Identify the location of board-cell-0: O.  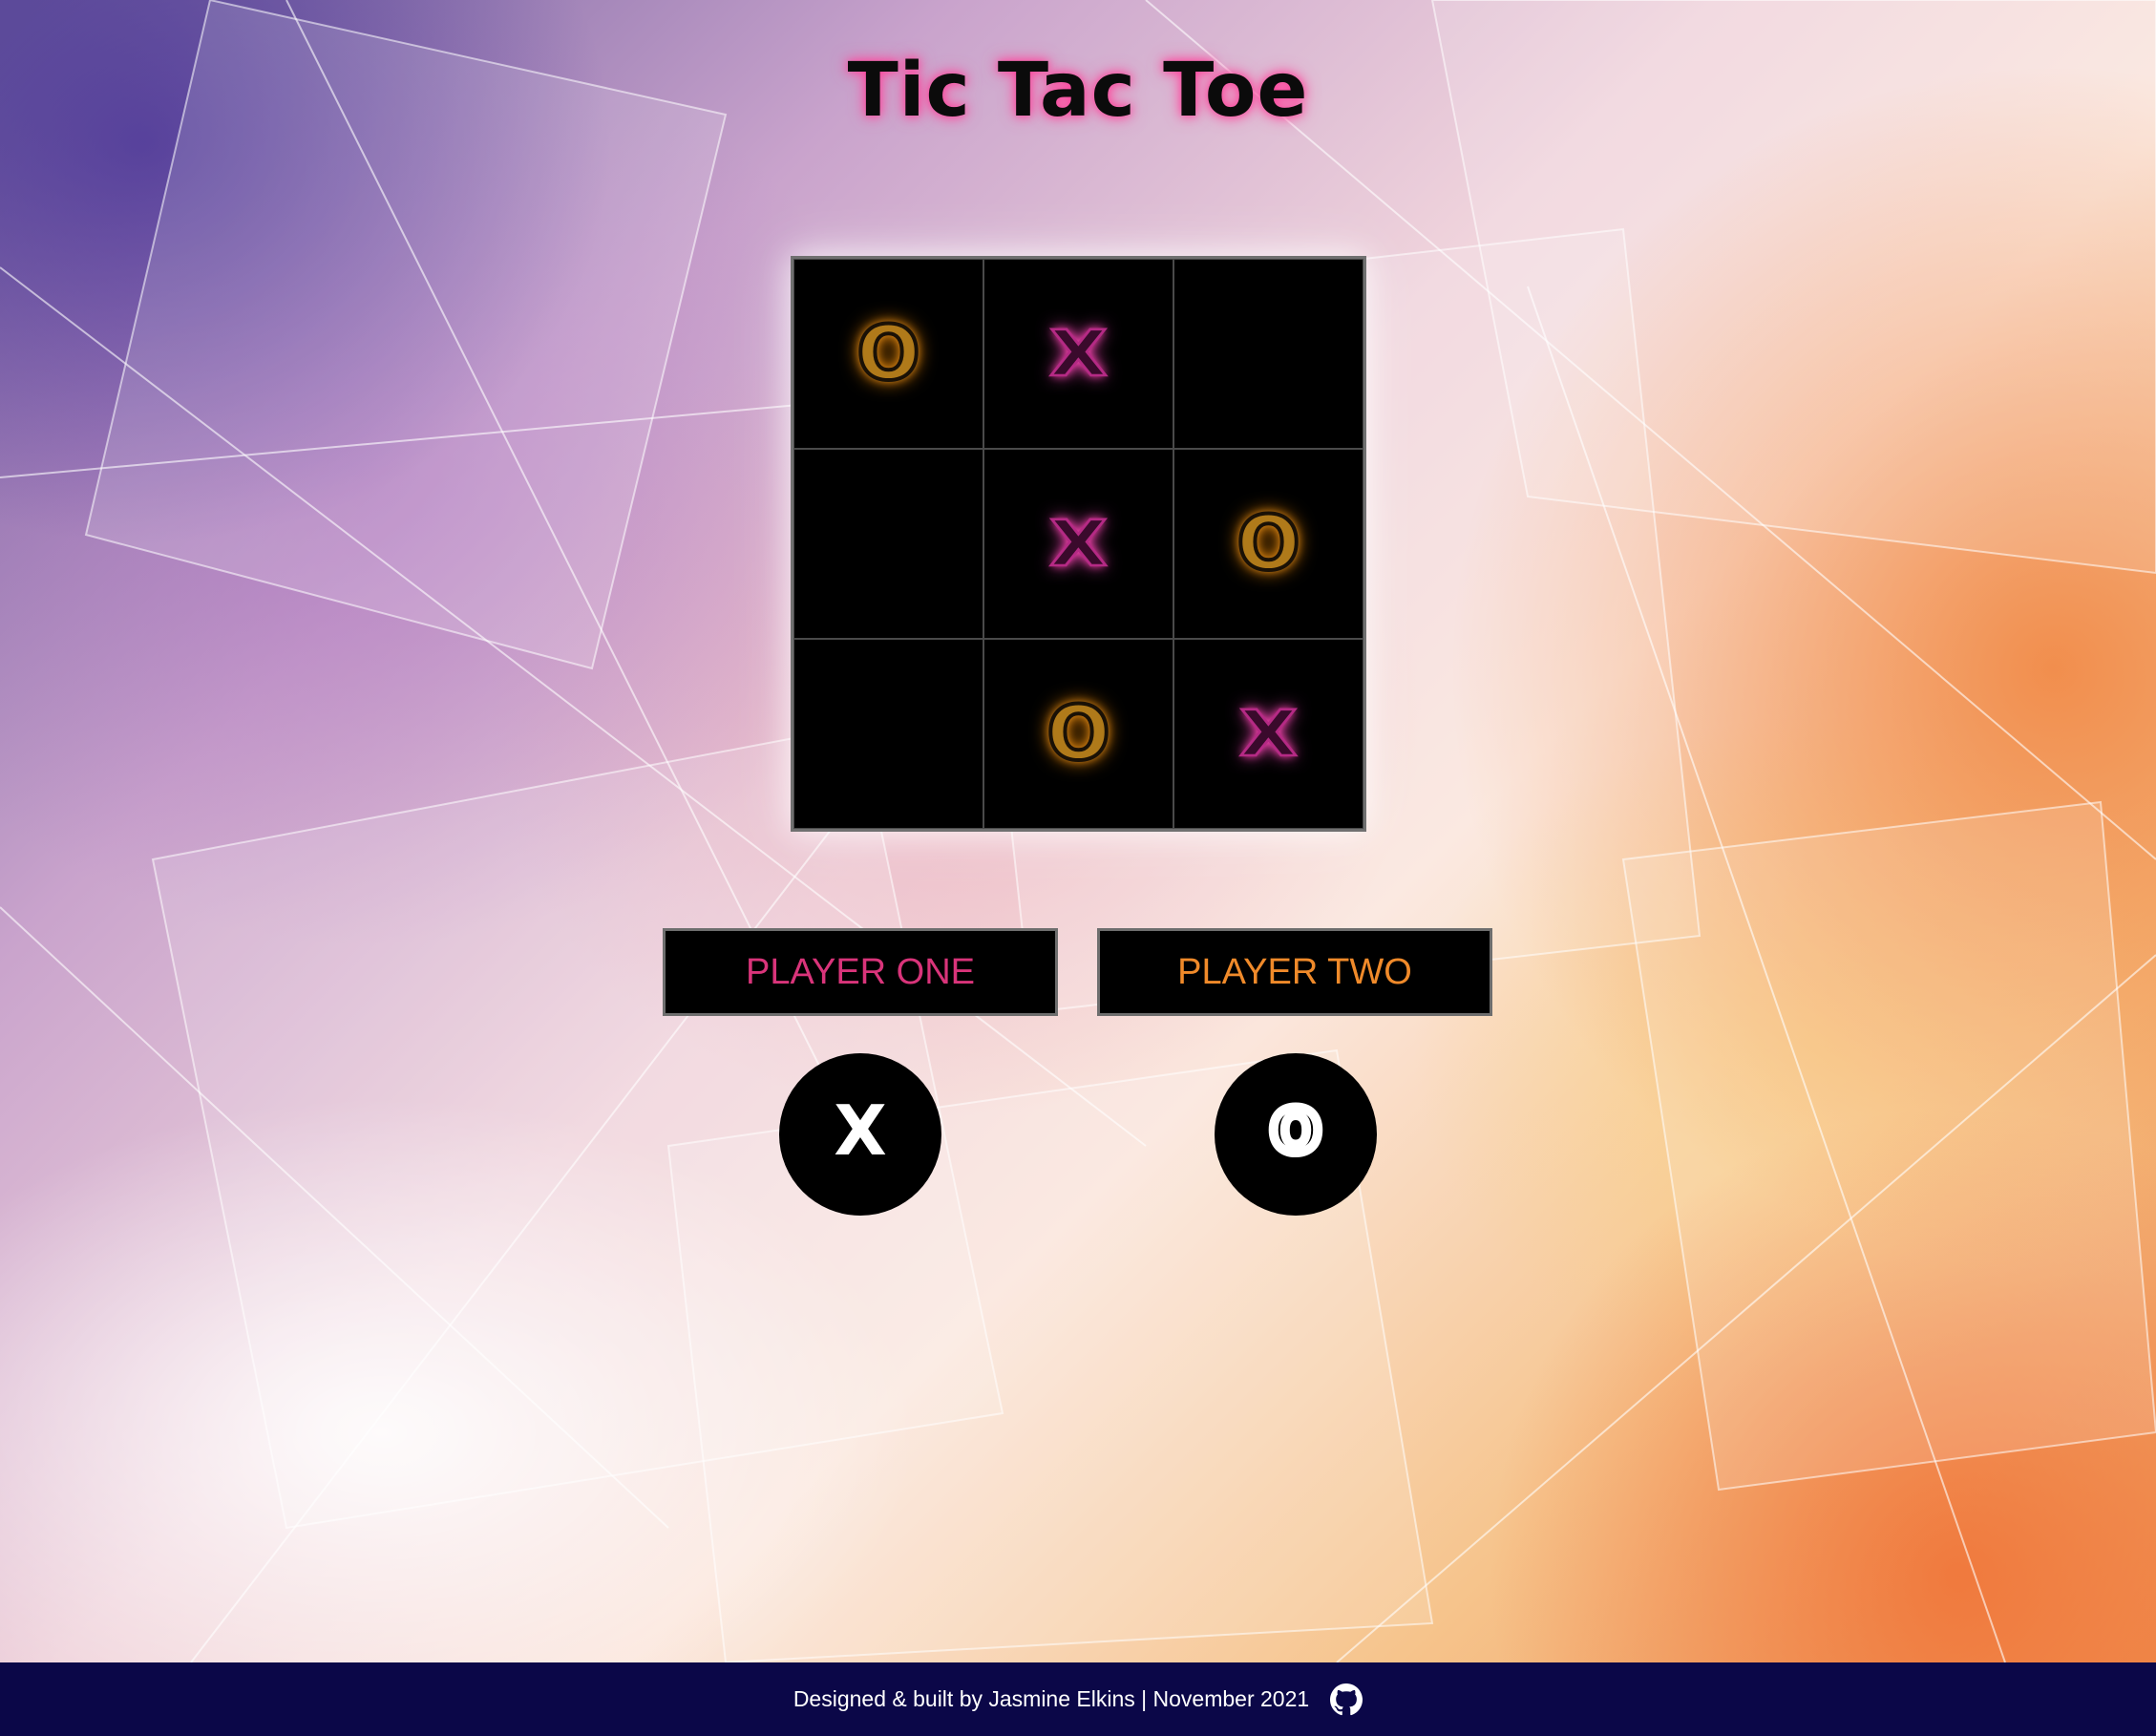
(888, 354).